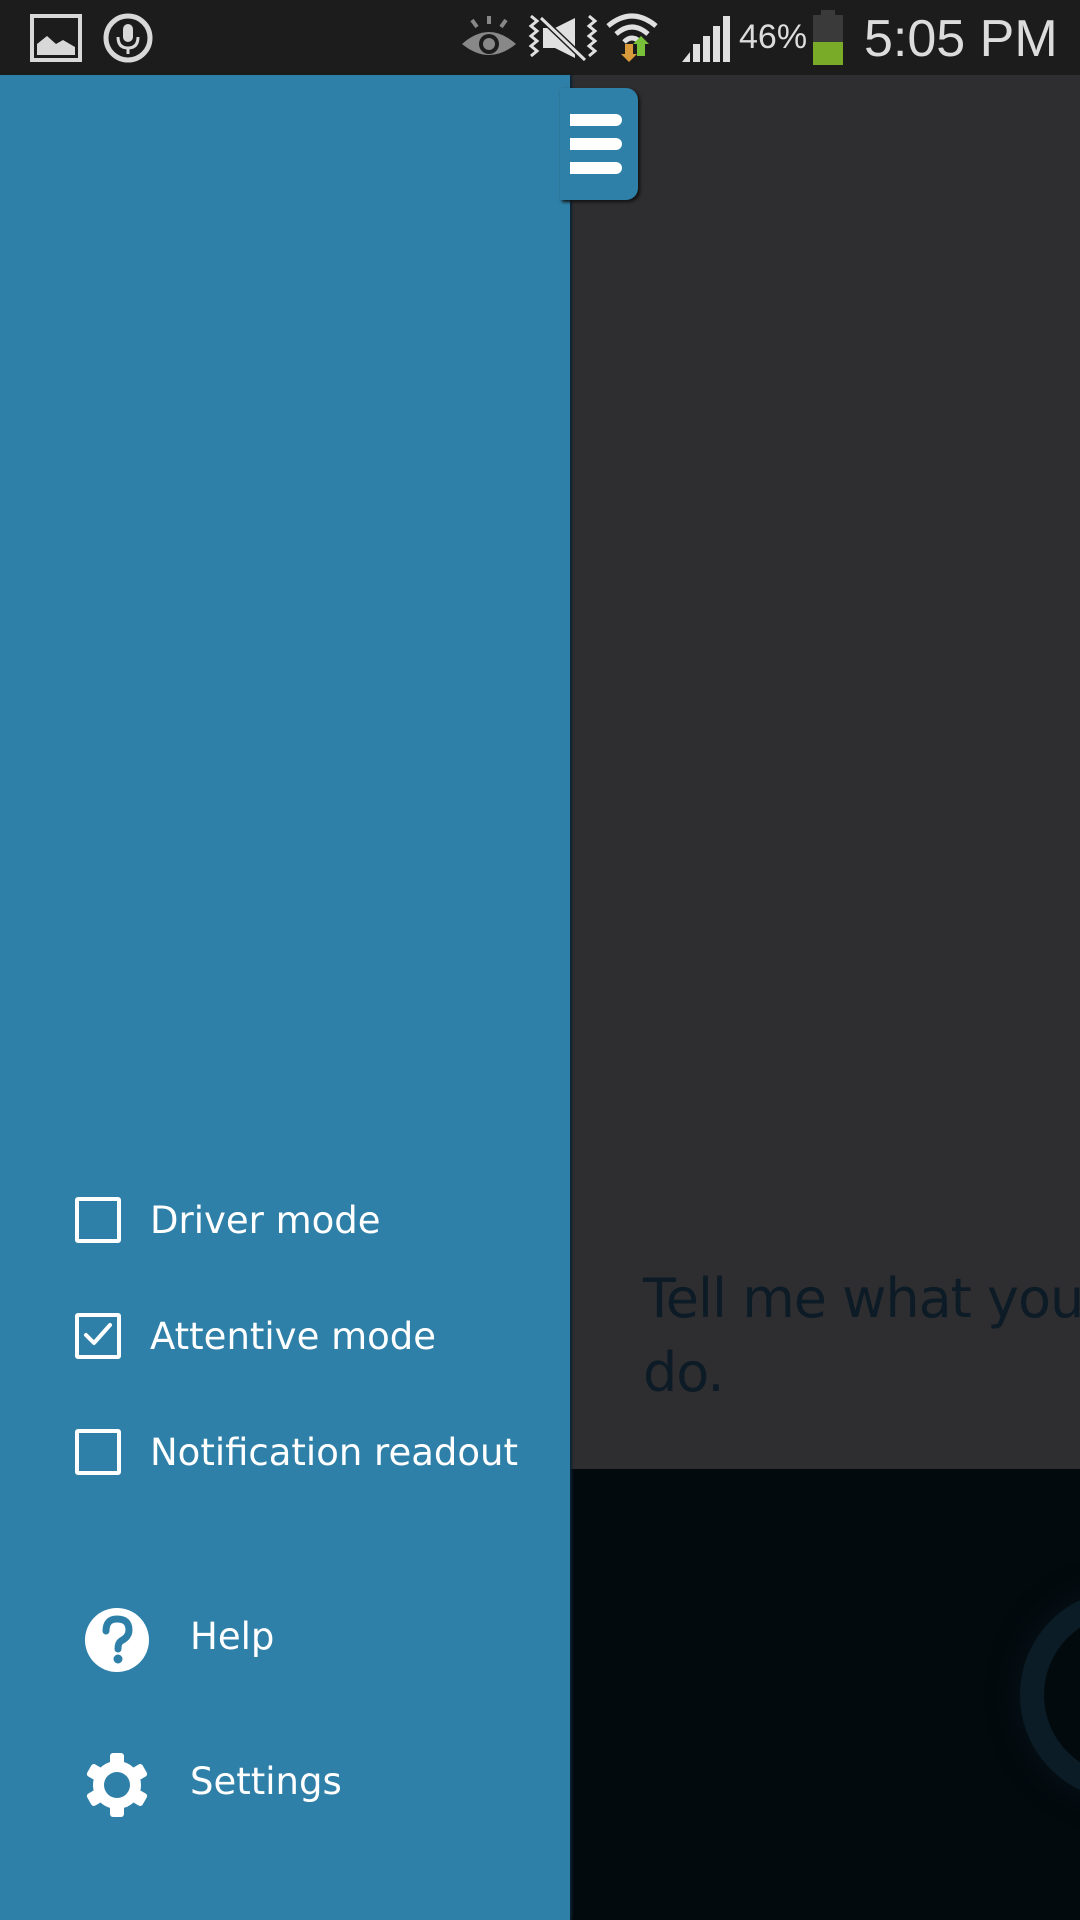  What do you see at coordinates (232, 1636) in the screenshot?
I see `menu-label: Help` at bounding box center [232, 1636].